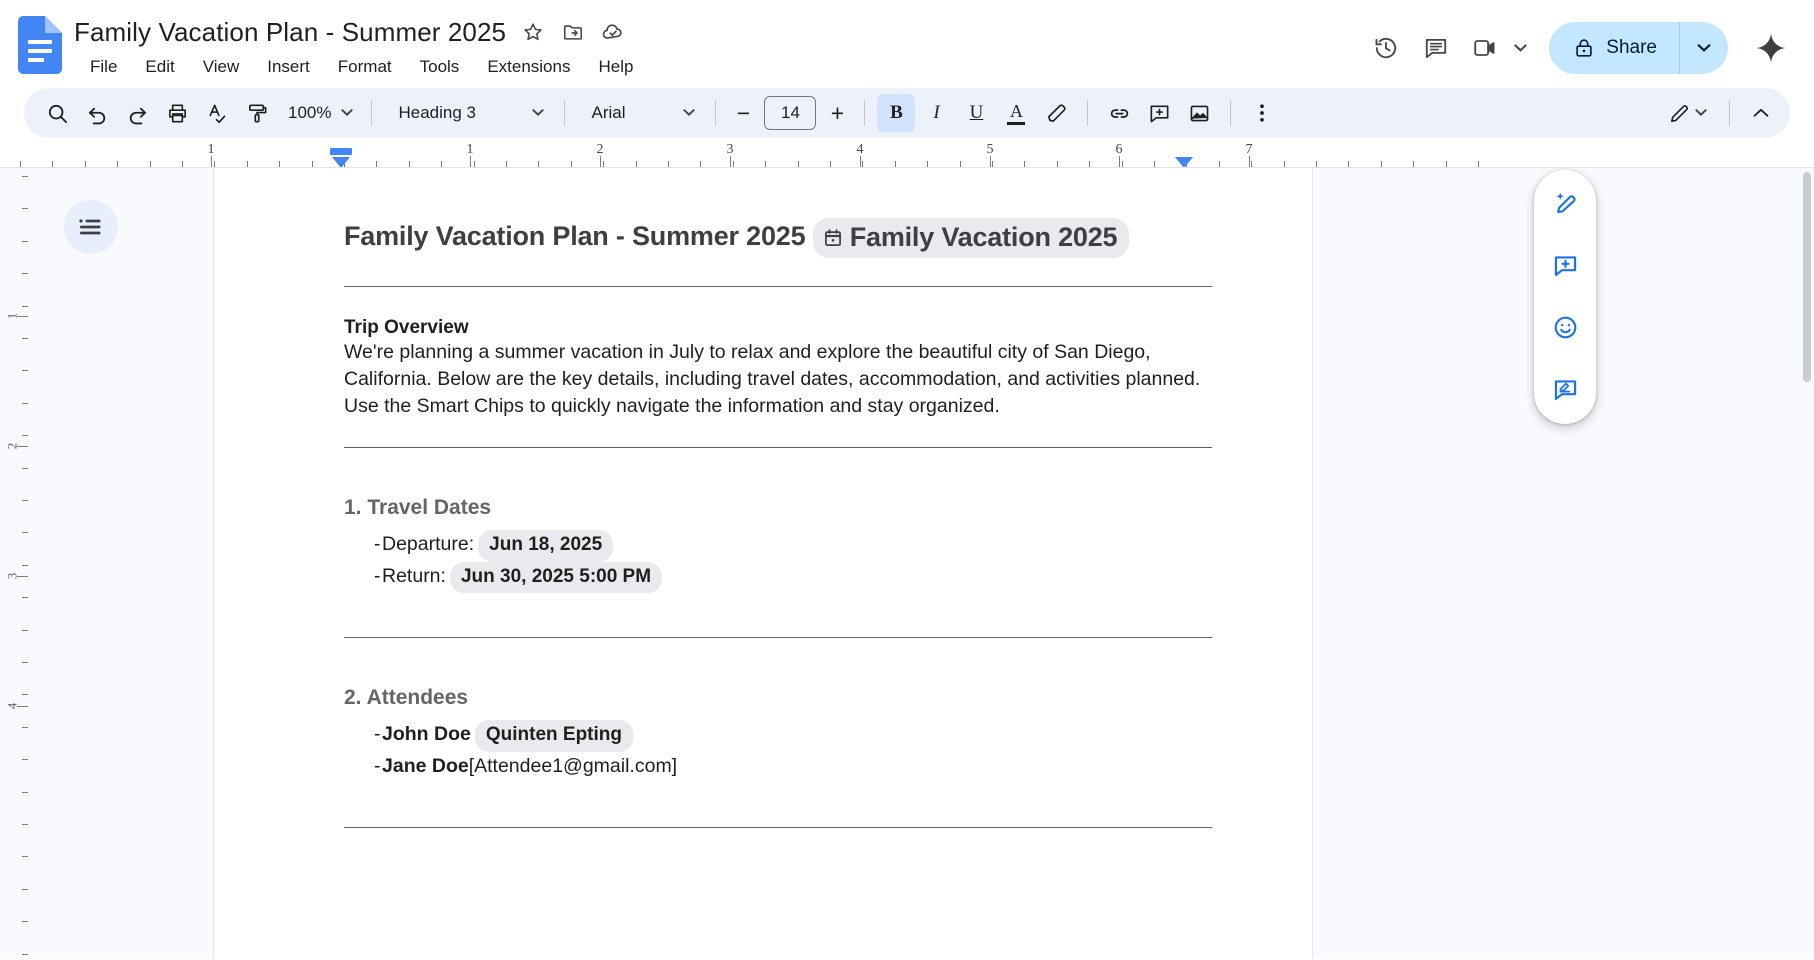  What do you see at coordinates (546, 546) in the screenshot?
I see `departure-date-chip: Jun 18, 2025` at bounding box center [546, 546].